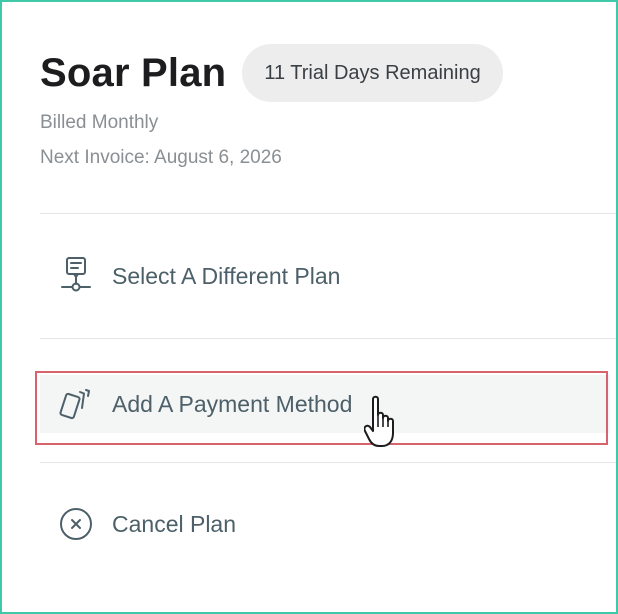  Describe the element at coordinates (232, 403) in the screenshot. I see `add-payment-method-label: Add A Payment Method` at that location.